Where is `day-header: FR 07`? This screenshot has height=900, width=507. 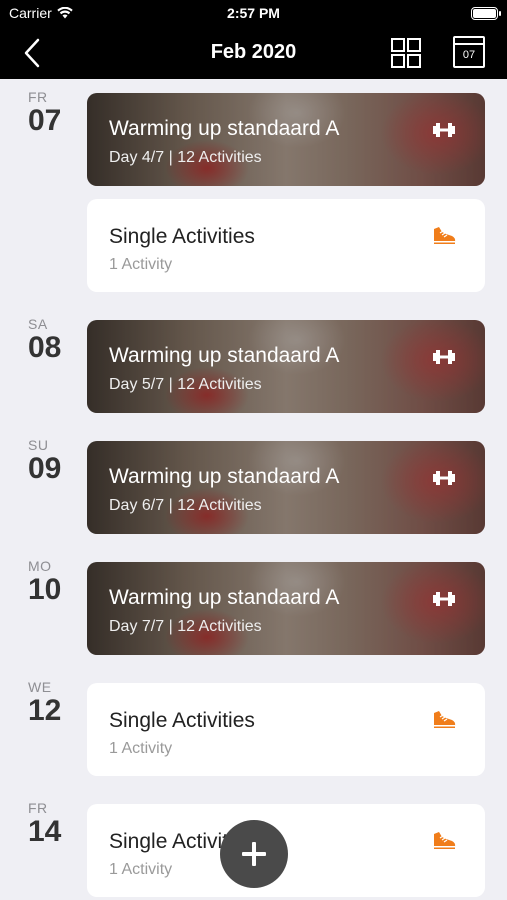 day-header: FR 07 is located at coordinates (44, 112).